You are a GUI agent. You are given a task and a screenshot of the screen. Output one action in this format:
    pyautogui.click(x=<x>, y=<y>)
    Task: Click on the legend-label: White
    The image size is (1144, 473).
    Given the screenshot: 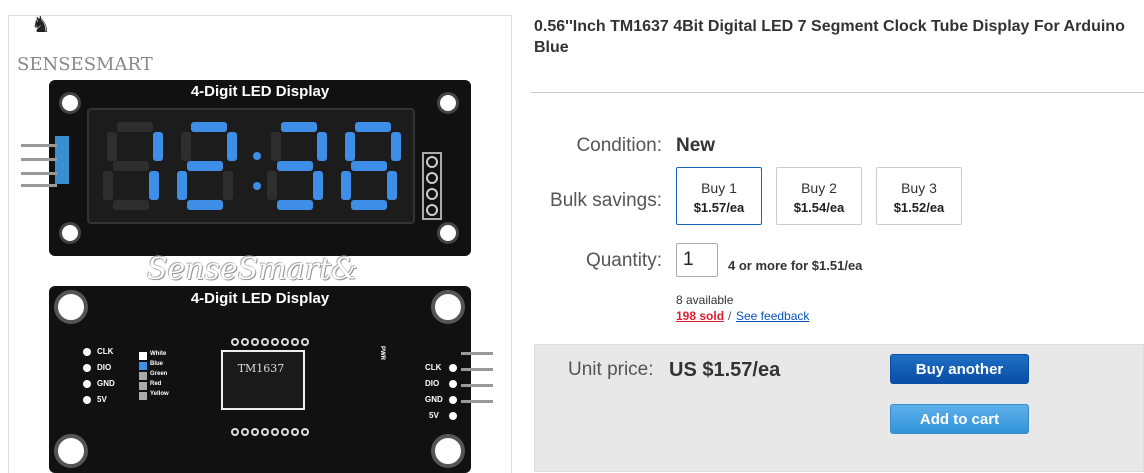 What is the action you would take?
    pyautogui.click(x=158, y=354)
    